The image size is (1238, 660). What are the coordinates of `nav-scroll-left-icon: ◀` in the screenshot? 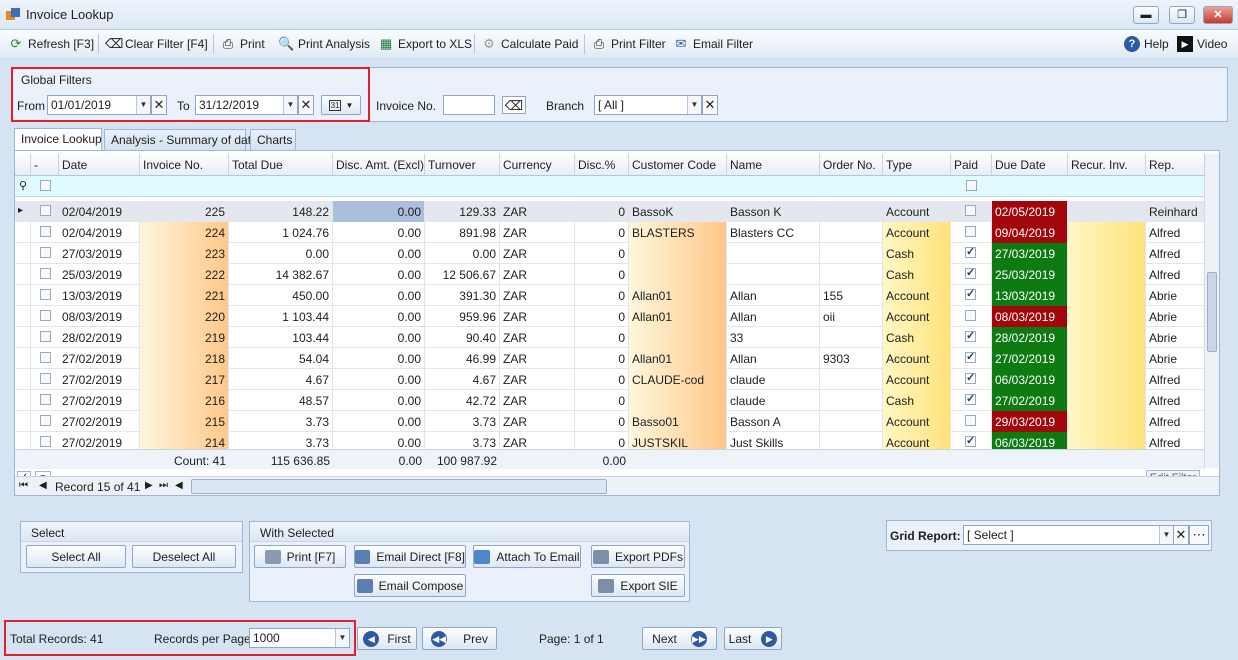 It's located at (179, 485).